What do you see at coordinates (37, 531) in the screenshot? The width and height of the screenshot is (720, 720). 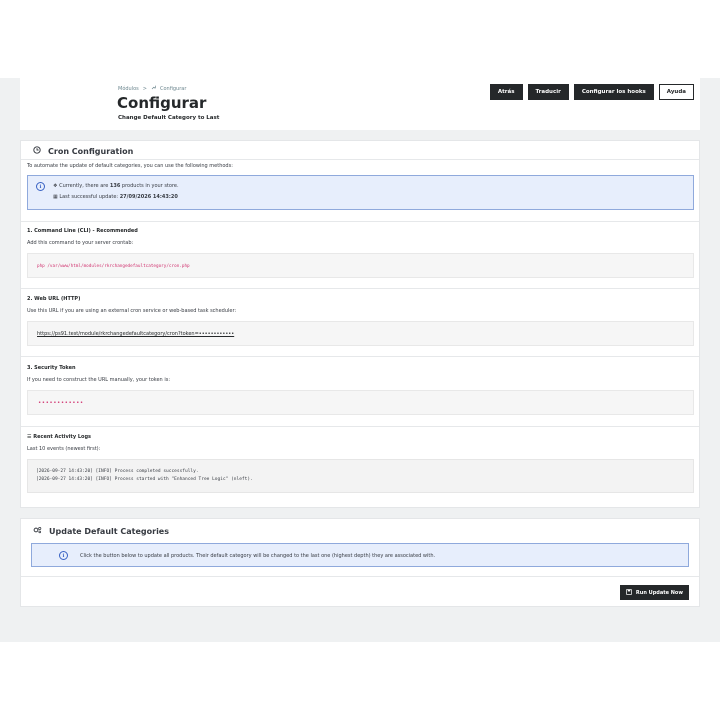 I see `cogs-icon` at bounding box center [37, 531].